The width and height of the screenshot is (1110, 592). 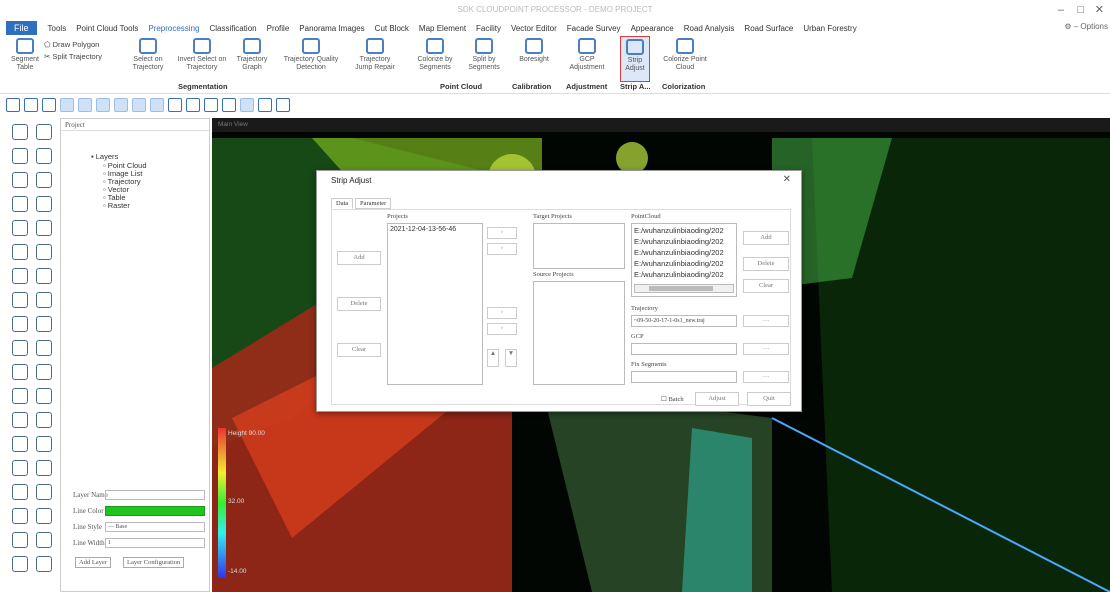 What do you see at coordinates (44, 396) in the screenshot?
I see `3d-icon` at bounding box center [44, 396].